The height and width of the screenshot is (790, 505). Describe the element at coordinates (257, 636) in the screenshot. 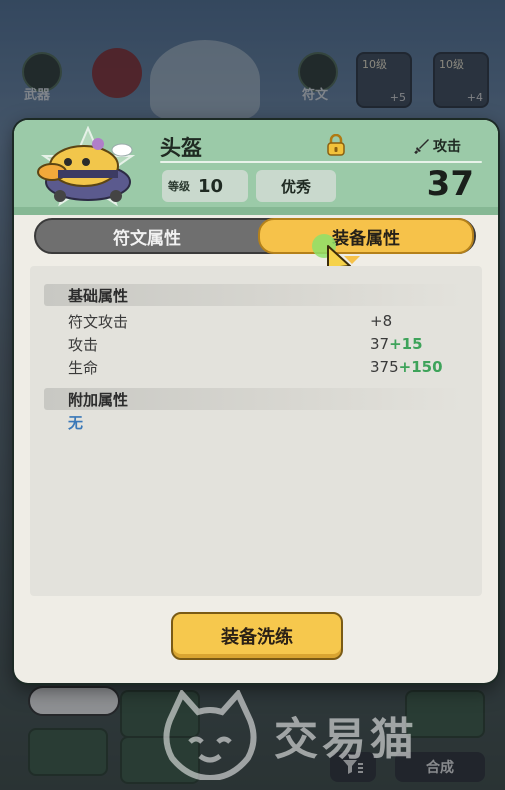

I see `equipment-refine-button: 装备洗练` at that location.